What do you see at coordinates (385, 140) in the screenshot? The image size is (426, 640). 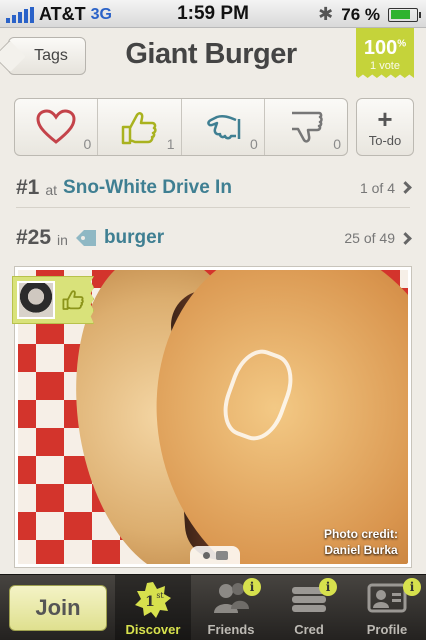 I see `todo-label: To-do` at bounding box center [385, 140].